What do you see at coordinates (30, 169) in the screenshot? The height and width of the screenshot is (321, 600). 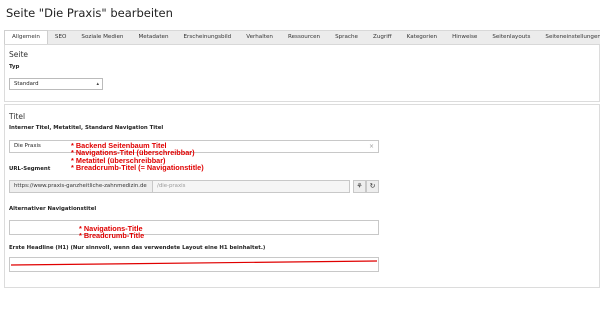 I see `url-segment-label: URL-Segment` at bounding box center [30, 169].